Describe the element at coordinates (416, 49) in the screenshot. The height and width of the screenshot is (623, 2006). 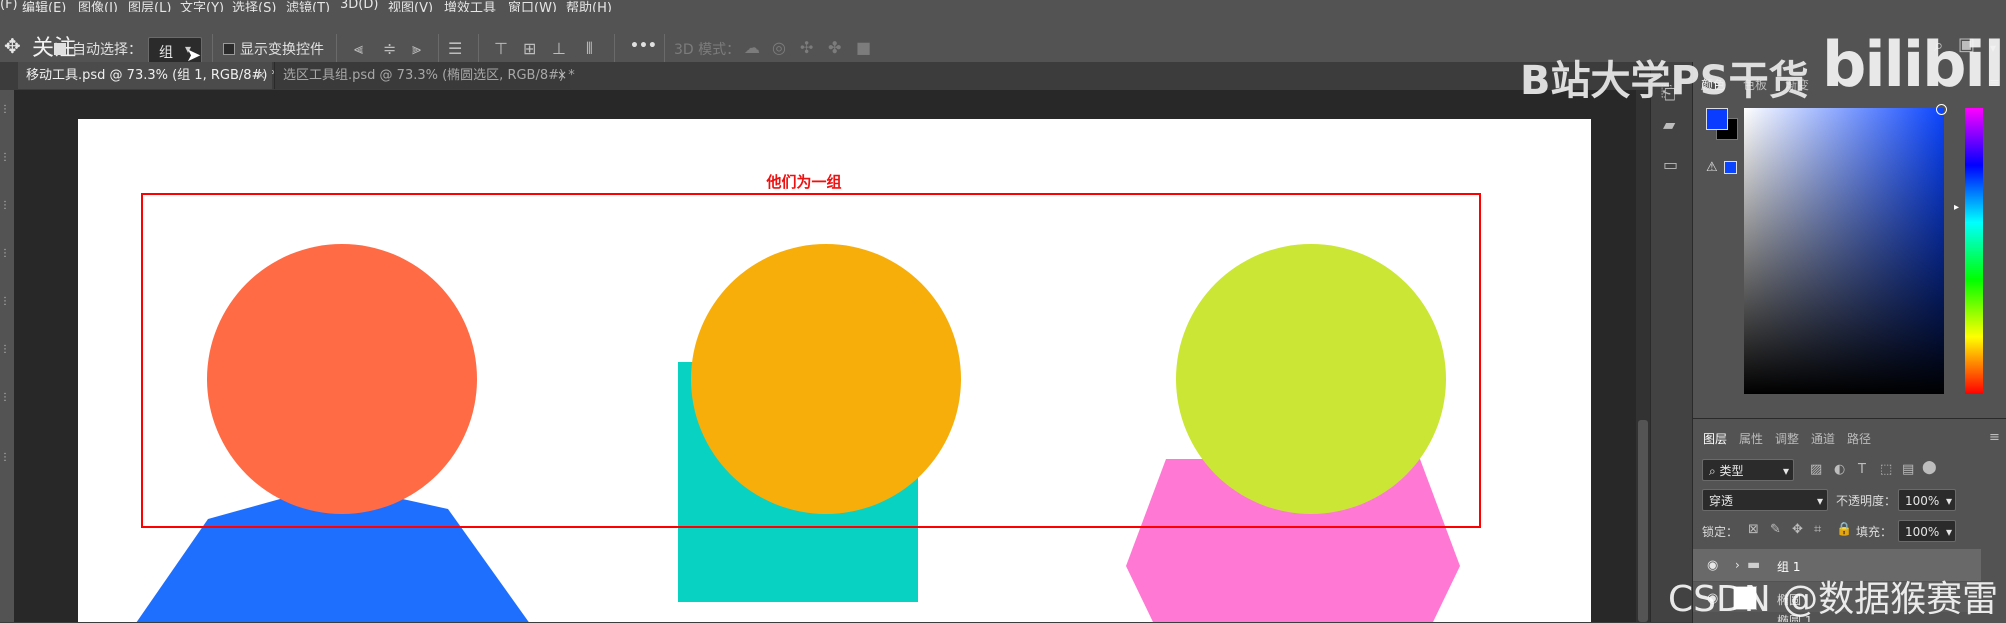
I see `align-right-icon: ⫸` at that location.